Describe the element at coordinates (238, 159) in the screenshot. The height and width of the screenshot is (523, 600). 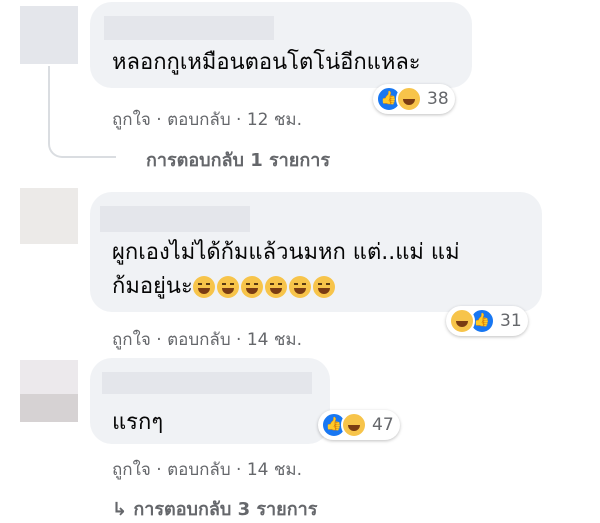
I see `view-replies-link: การตอบกลับ 1 รายการ` at that location.